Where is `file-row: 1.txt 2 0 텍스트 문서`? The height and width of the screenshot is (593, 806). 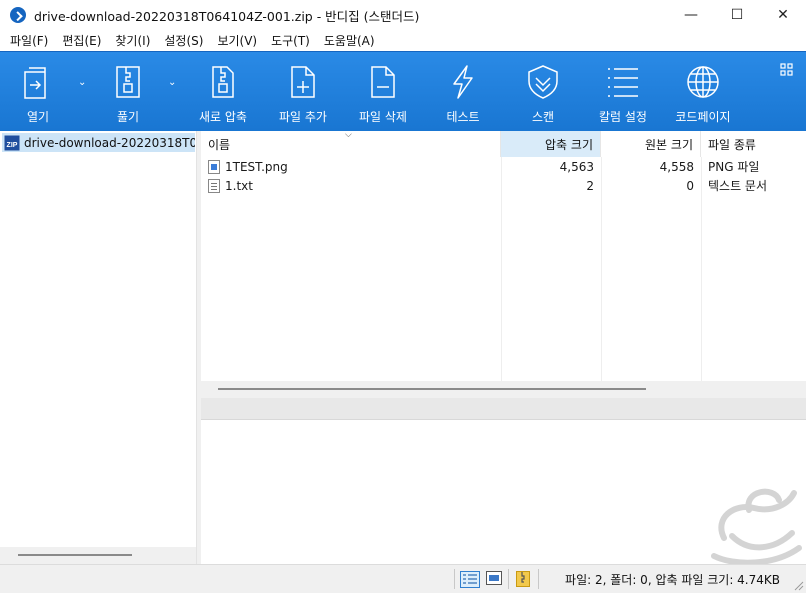
file-row: 1.txt 2 0 텍스트 문서 is located at coordinates (503, 185).